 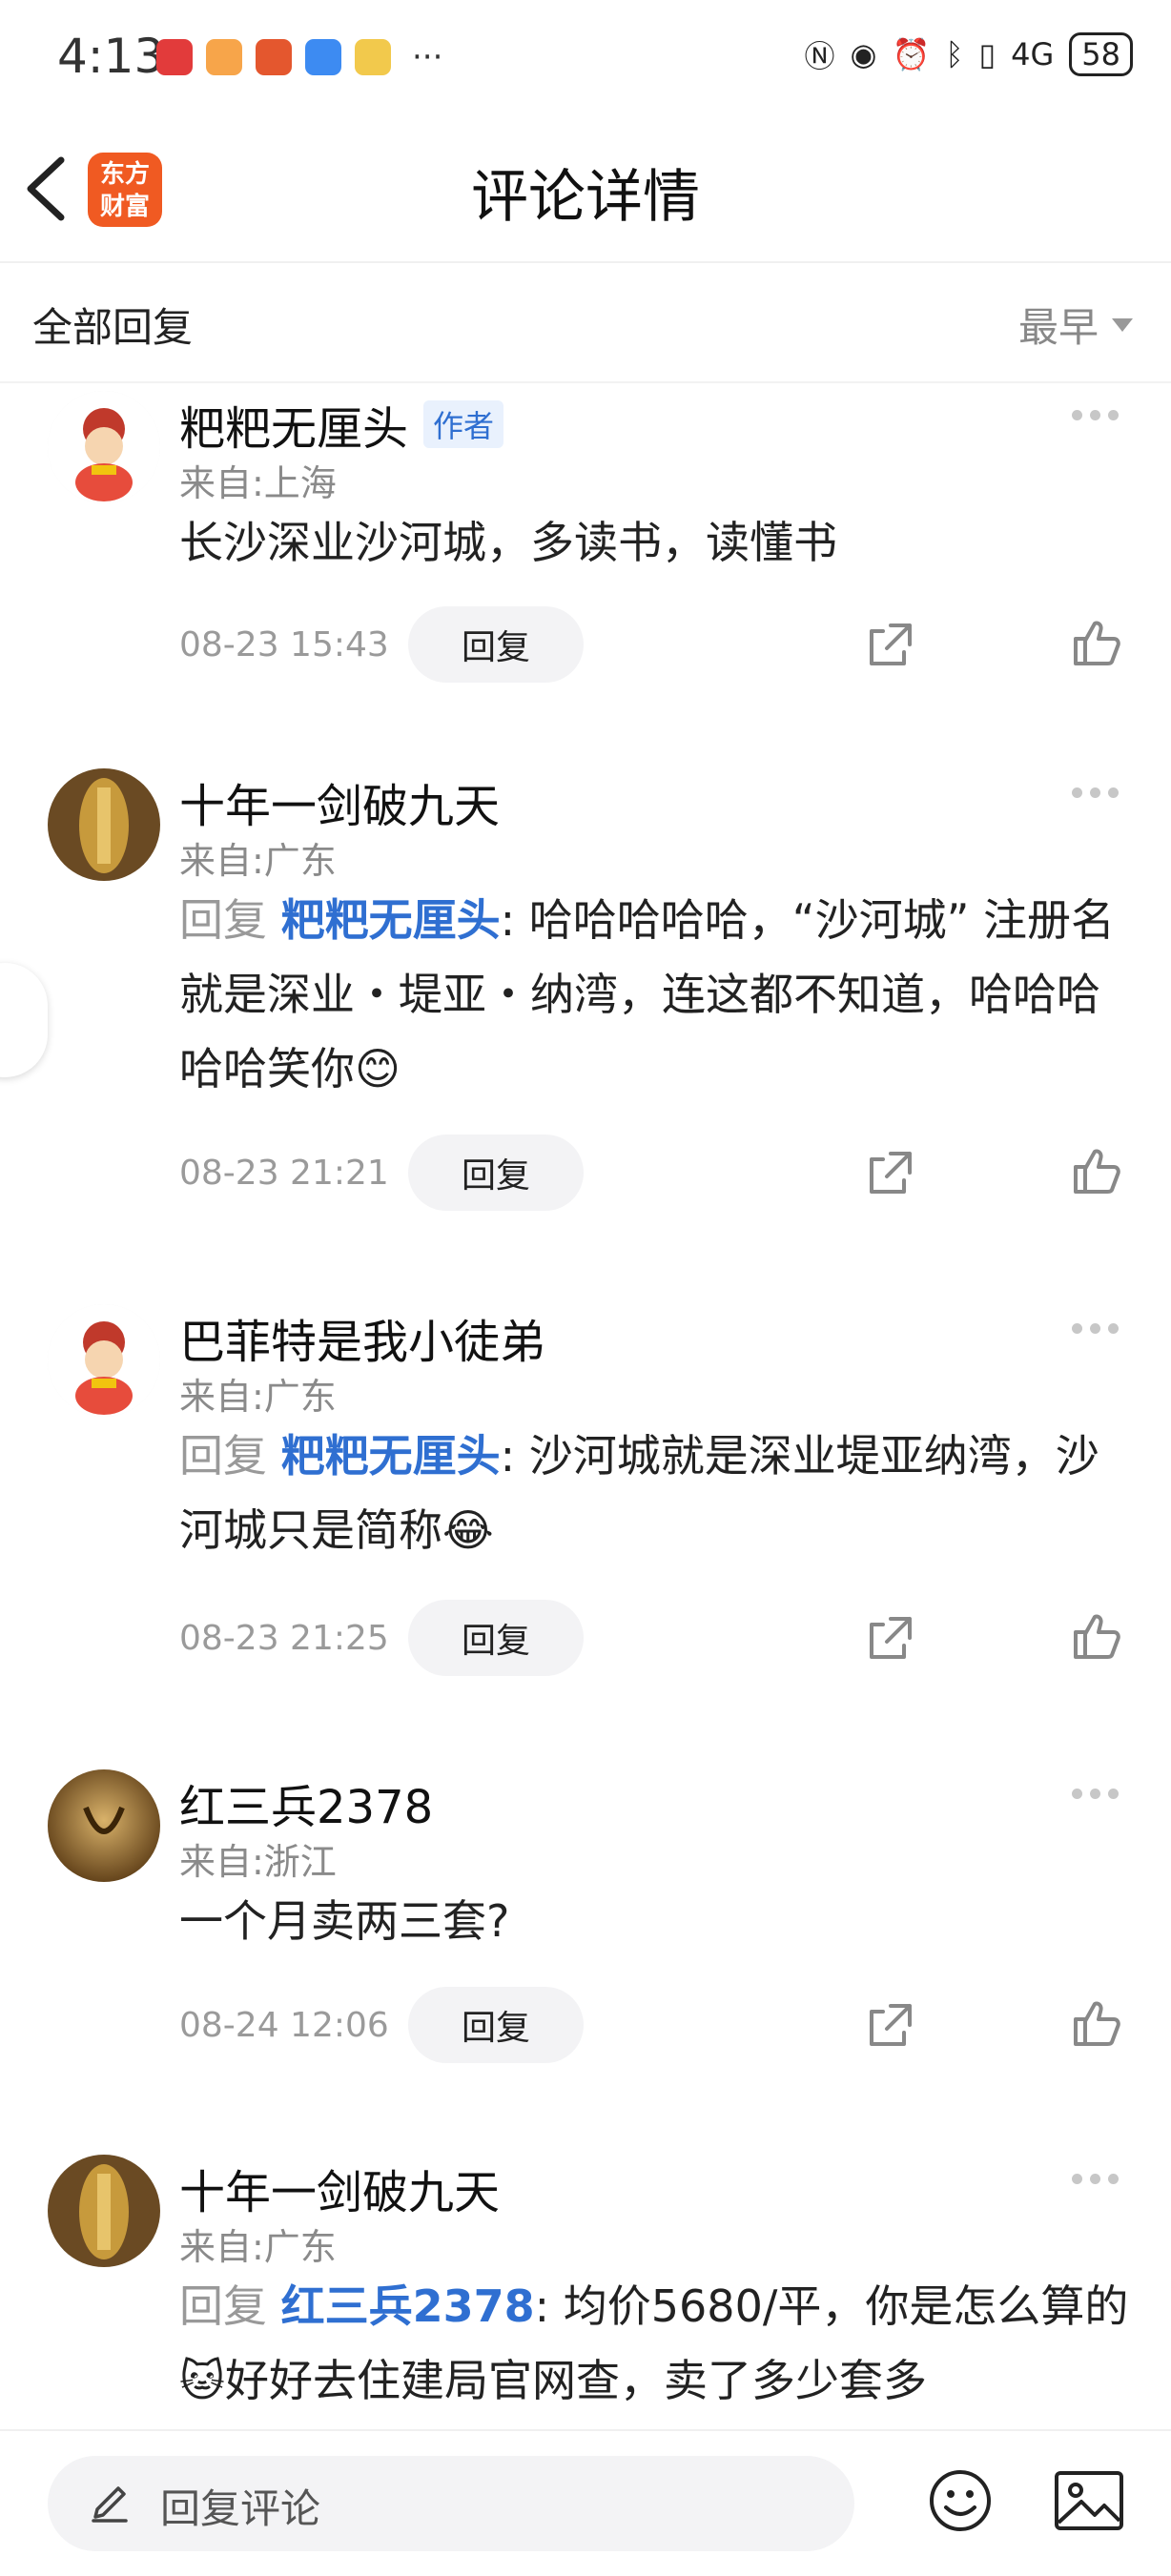 What do you see at coordinates (911, 54) in the screenshot?
I see `alarm-icon: ⏰` at bounding box center [911, 54].